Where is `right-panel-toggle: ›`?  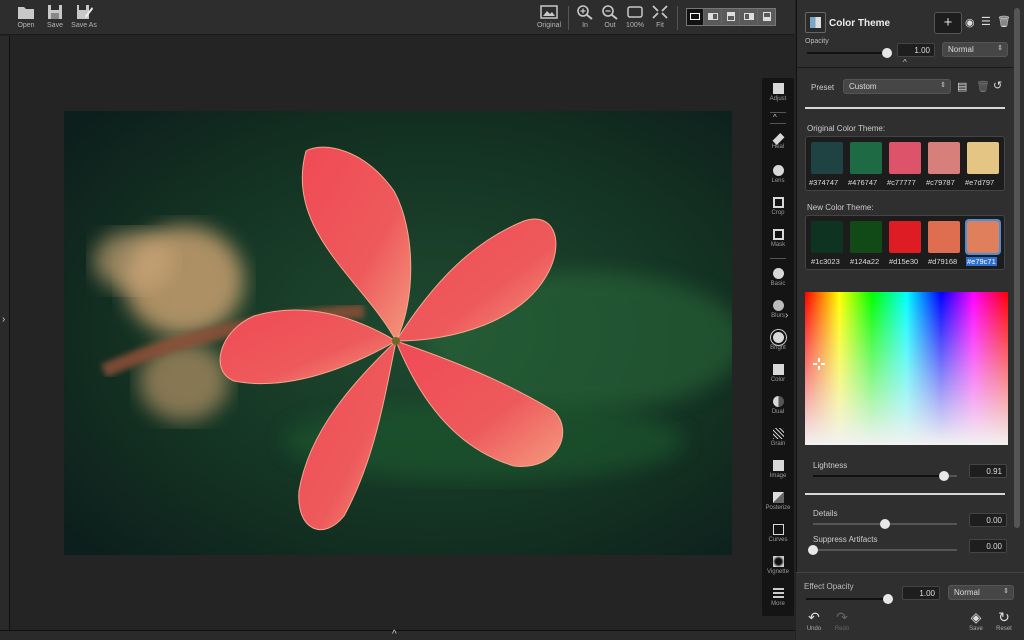
right-panel-toggle: › is located at coordinates (786, 315).